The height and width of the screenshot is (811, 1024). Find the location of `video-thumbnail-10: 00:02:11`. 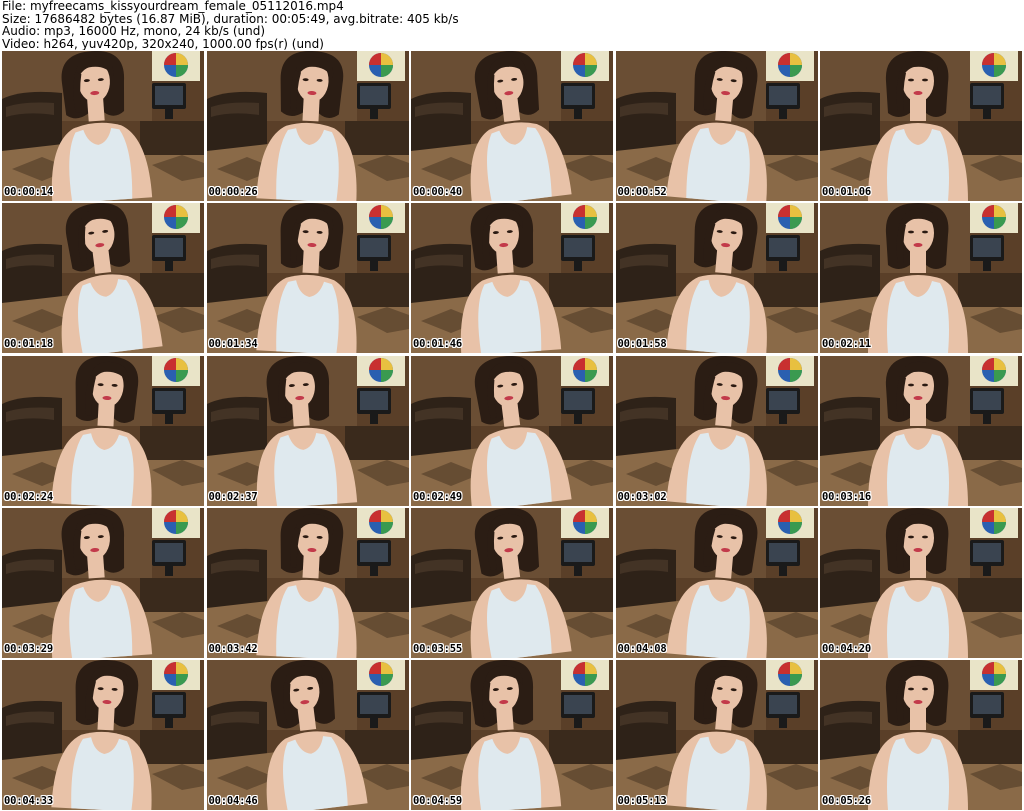

video-thumbnail-10: 00:02:11 is located at coordinates (921, 278).